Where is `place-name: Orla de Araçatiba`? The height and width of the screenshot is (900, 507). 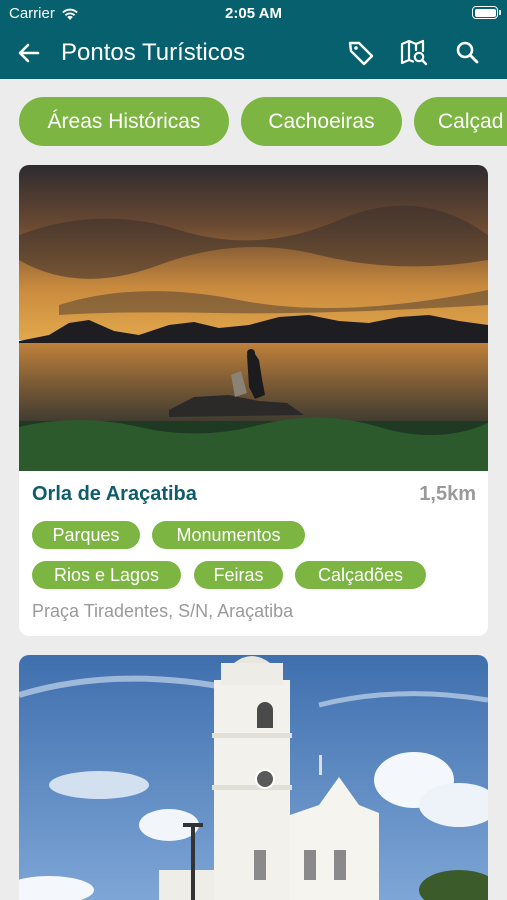
place-name: Orla de Araçatiba is located at coordinates (114, 494).